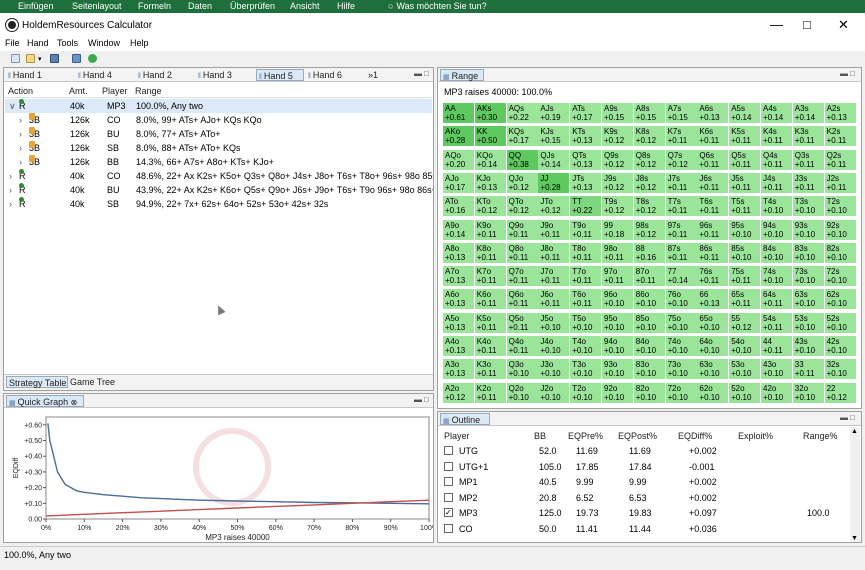 This screenshot has width=865, height=570. Describe the element at coordinates (776, 206) in the screenshot. I see `range-cell-T4s: T4s +0.10` at that location.